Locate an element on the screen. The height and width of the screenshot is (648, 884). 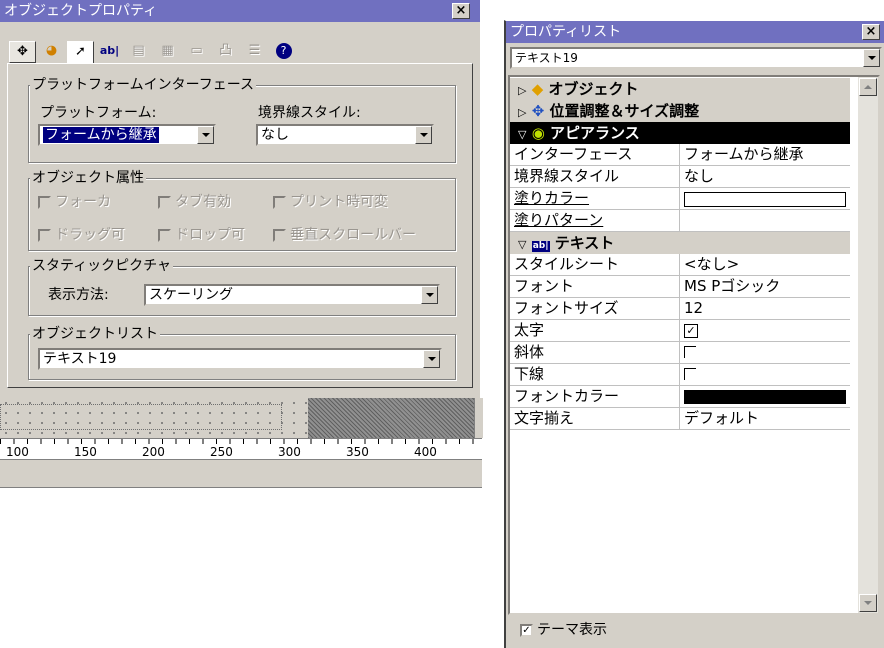
display-method-select: スケーリング is located at coordinates (292, 295).